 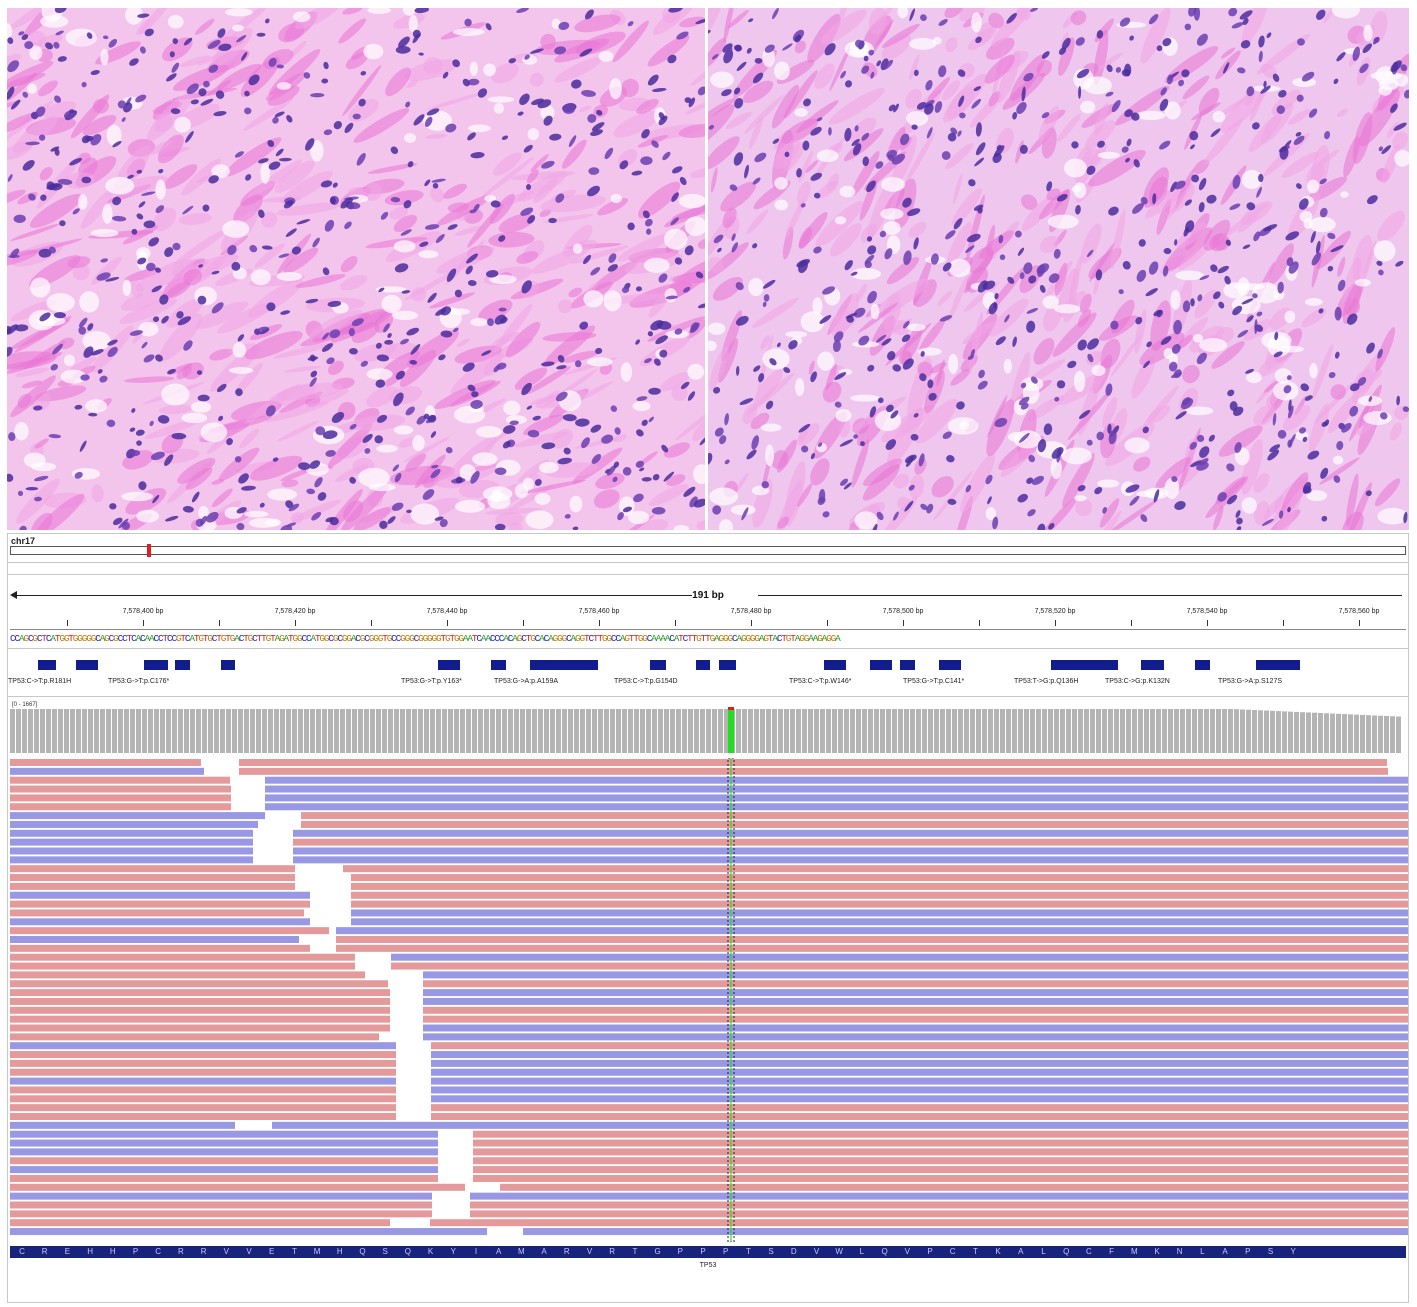 What do you see at coordinates (708, 1265) in the screenshot?
I see `gene-label: TP53` at bounding box center [708, 1265].